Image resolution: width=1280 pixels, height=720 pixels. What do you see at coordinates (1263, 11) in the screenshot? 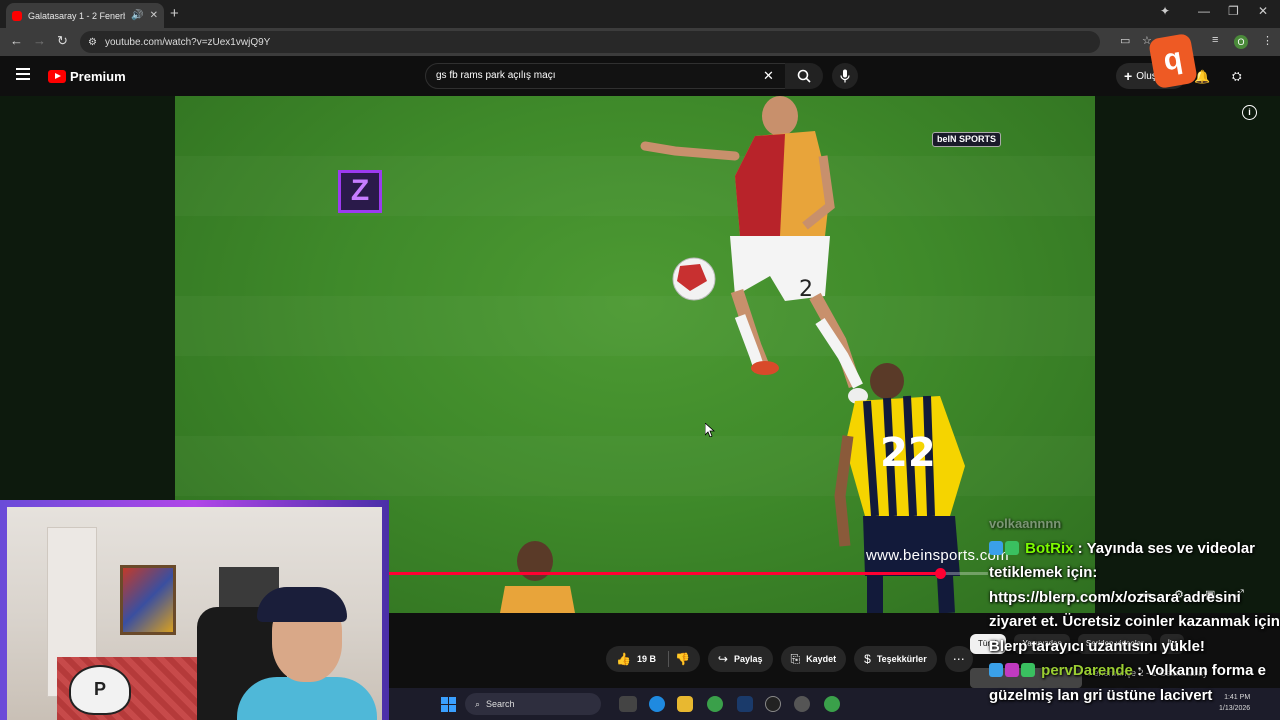
I see `close-window-icon: ✕` at bounding box center [1263, 11].